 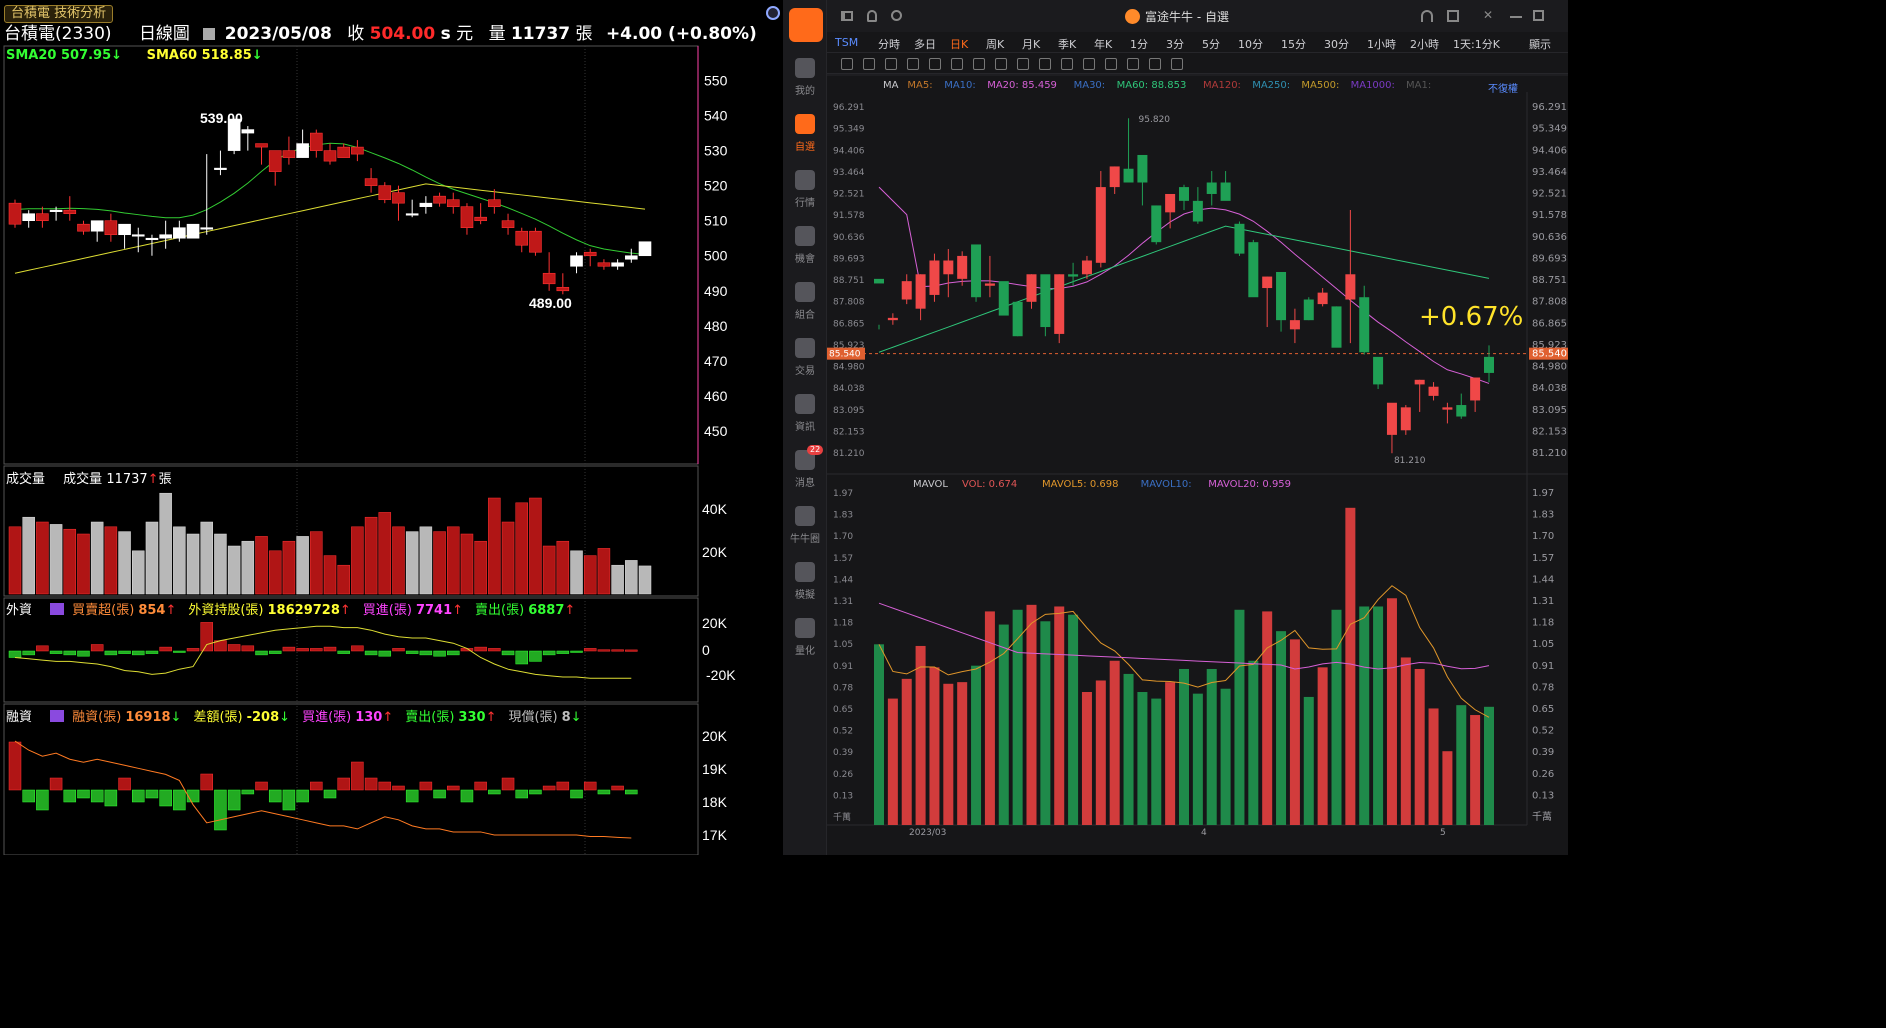 What do you see at coordinates (990, 484) in the screenshot?
I see `volume-legend-item: VOL: 0.674` at bounding box center [990, 484].